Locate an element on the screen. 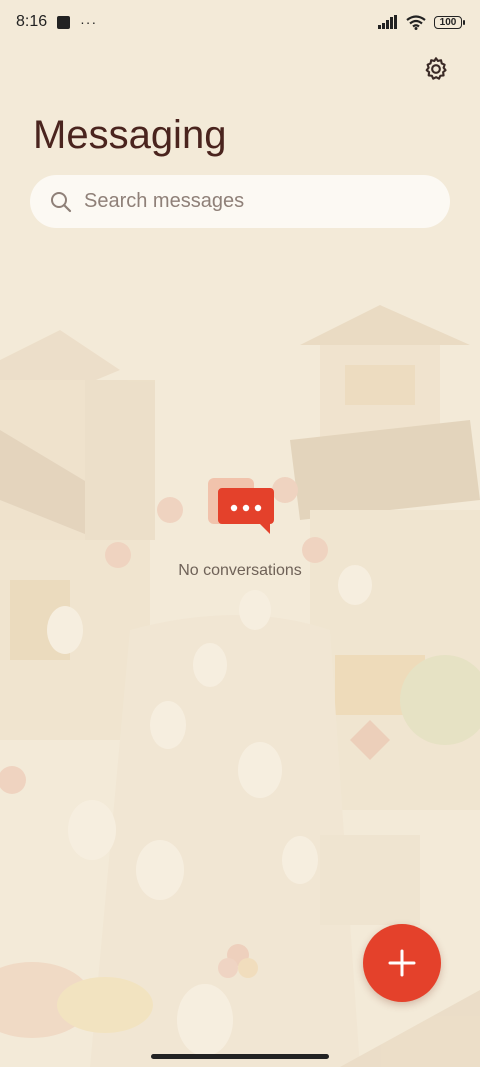 The image size is (480, 1067). search-input: Search messages is located at coordinates (240, 201).